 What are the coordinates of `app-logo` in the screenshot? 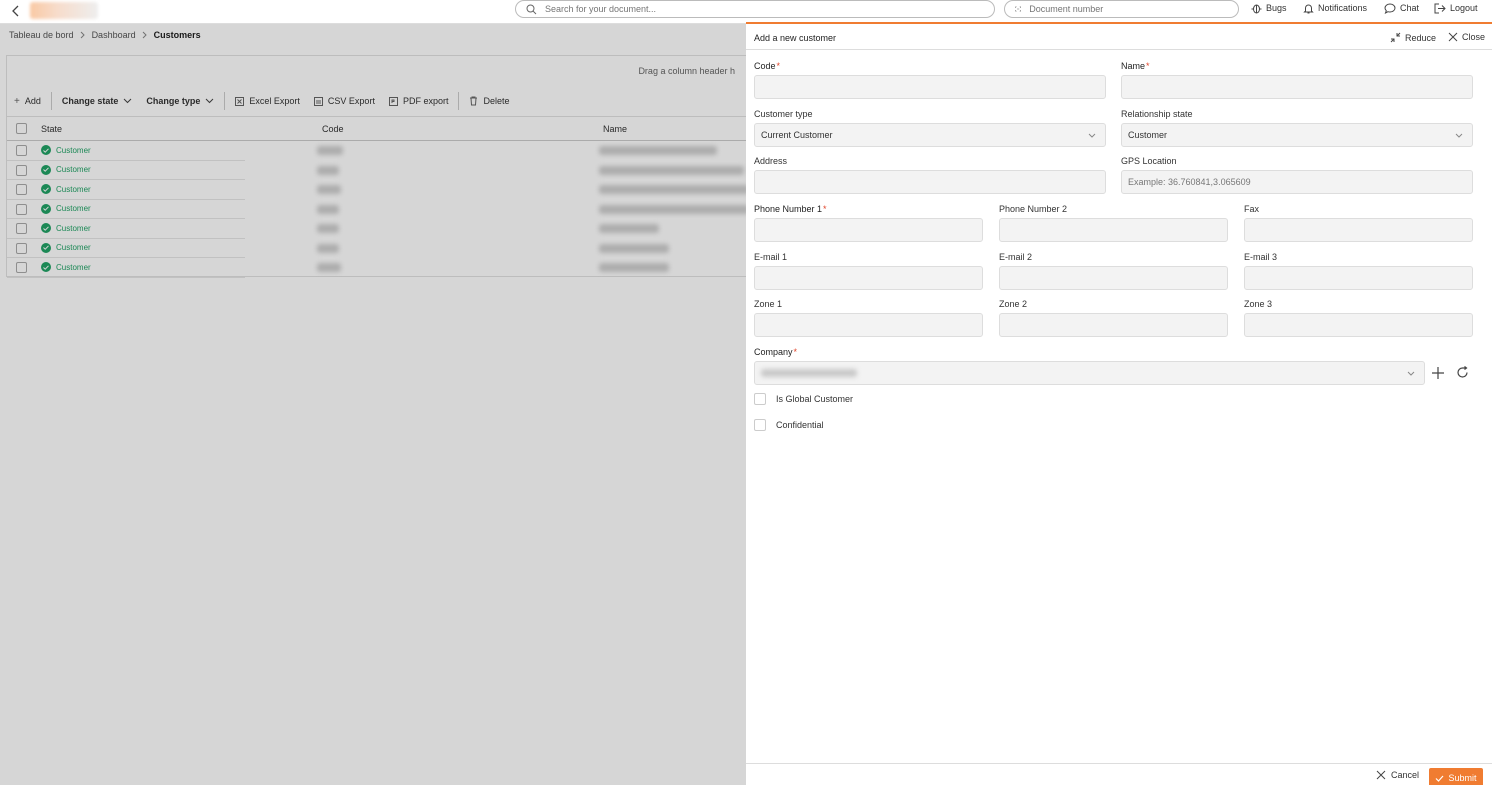 It's located at (64, 10).